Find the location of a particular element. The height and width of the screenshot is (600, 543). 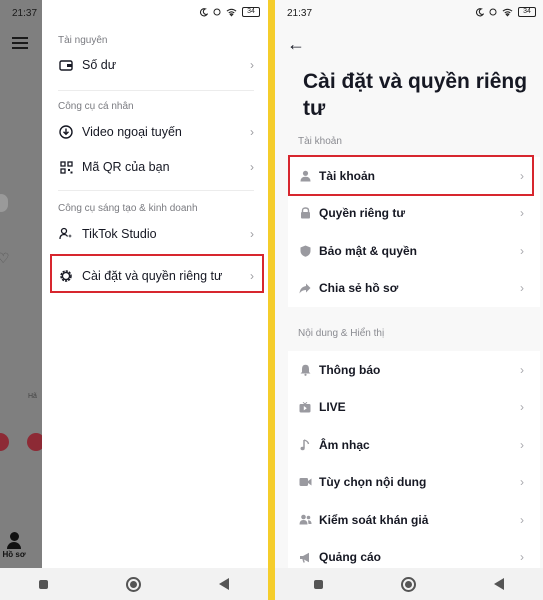

image-separator is located at coordinates (271, 300).